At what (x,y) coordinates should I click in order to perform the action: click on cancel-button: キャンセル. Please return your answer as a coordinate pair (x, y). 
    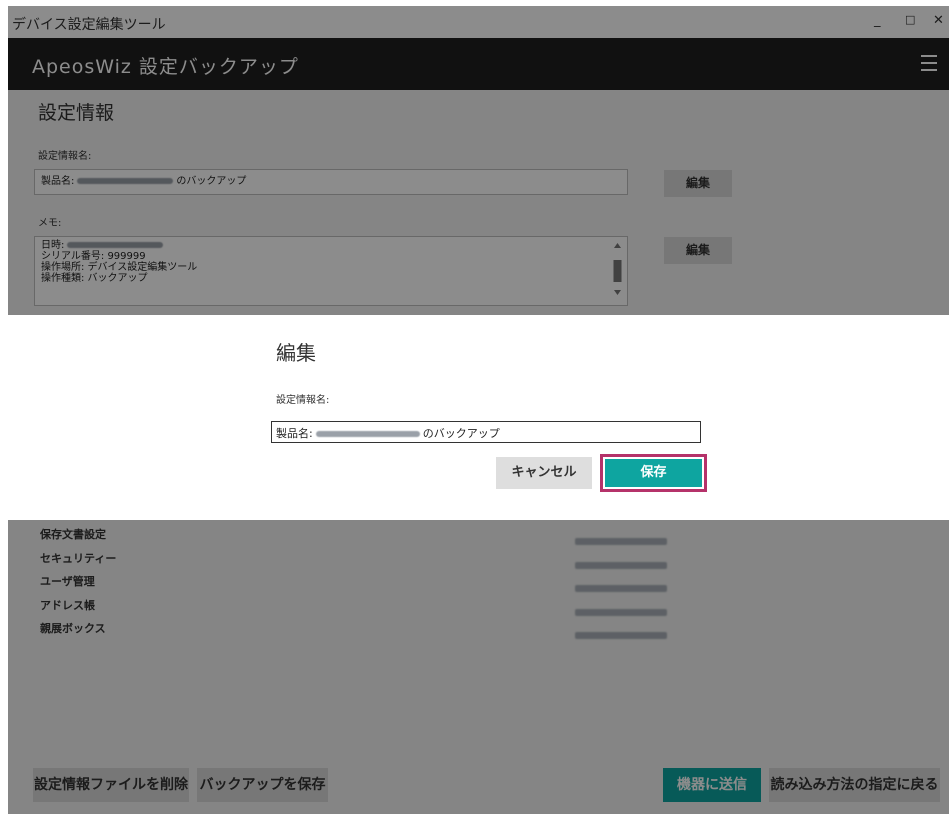
    Looking at the image, I should click on (544, 473).